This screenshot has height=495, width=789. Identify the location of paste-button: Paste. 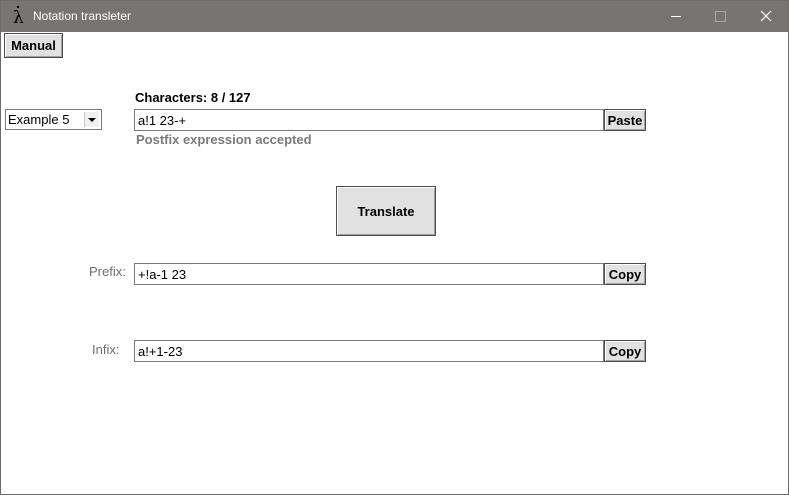
(625, 120).